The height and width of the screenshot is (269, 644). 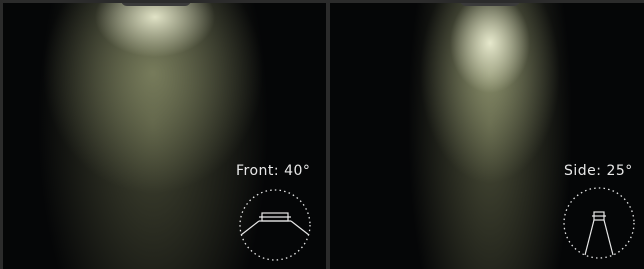 What do you see at coordinates (599, 223) in the screenshot?
I see `side-beam-angle-icon` at bounding box center [599, 223].